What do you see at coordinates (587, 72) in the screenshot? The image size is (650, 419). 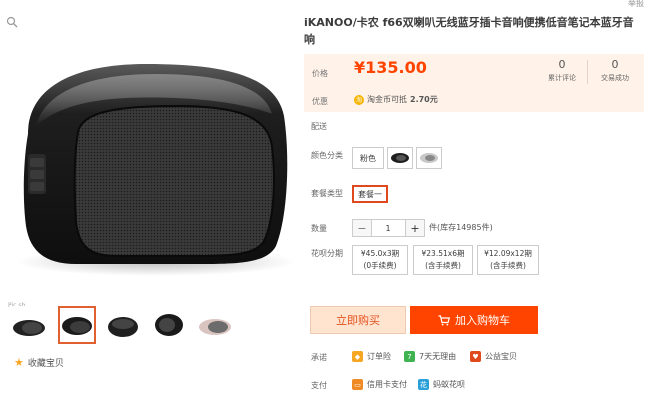 I see `stat-divider` at bounding box center [587, 72].